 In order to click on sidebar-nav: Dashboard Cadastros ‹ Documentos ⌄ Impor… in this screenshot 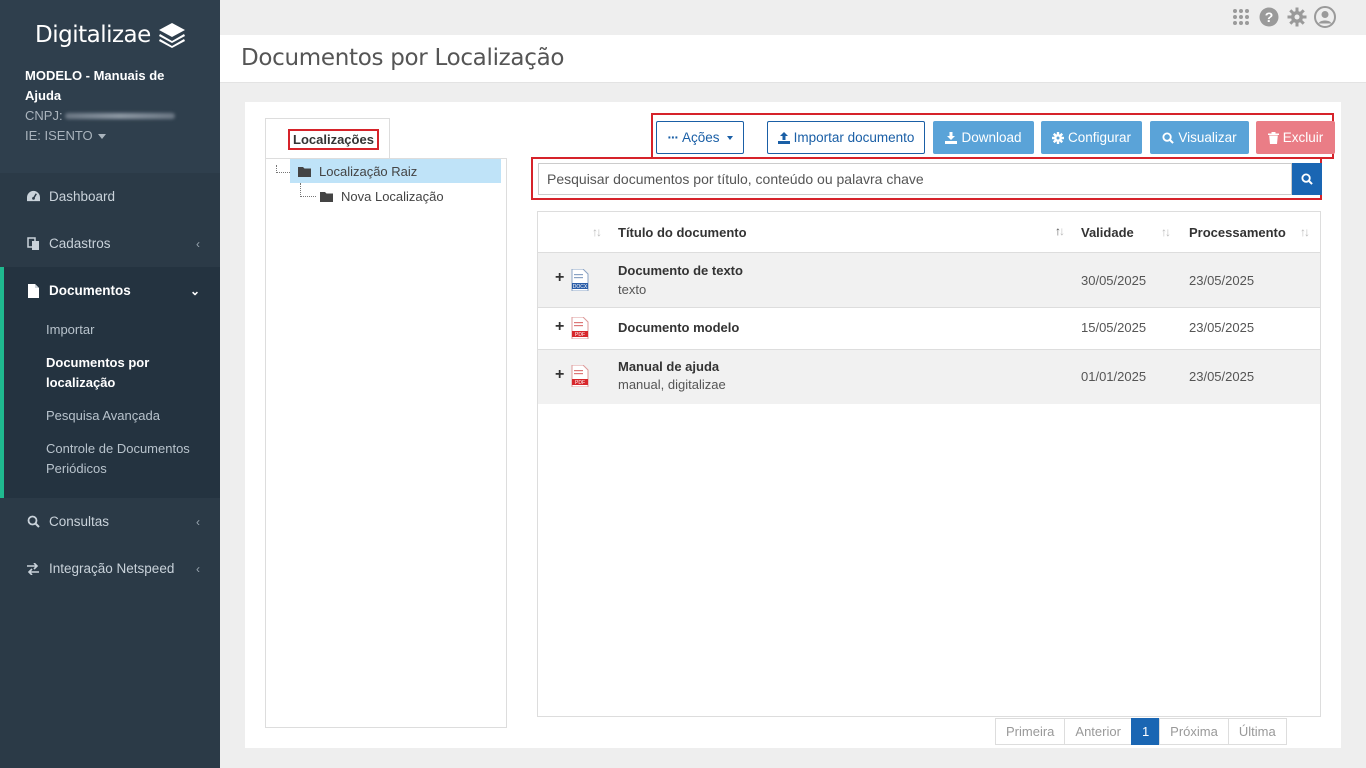, I will do `click(110, 382)`.